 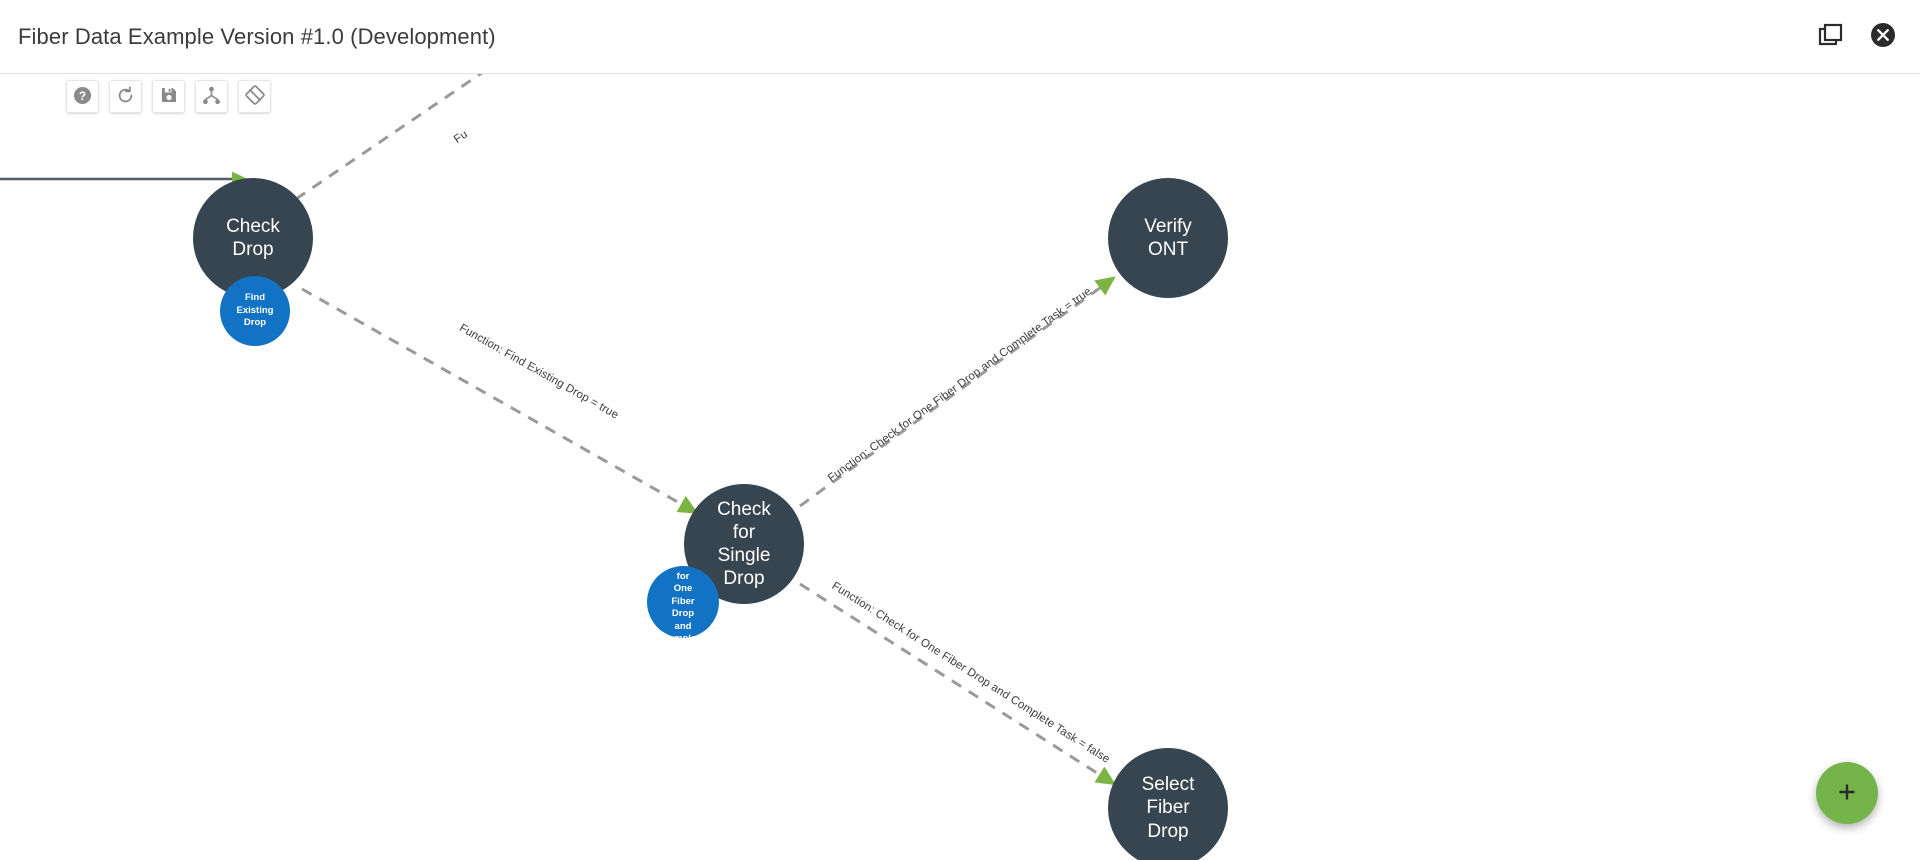 I want to click on rotated-square-slash-icon, so click(x=254, y=96).